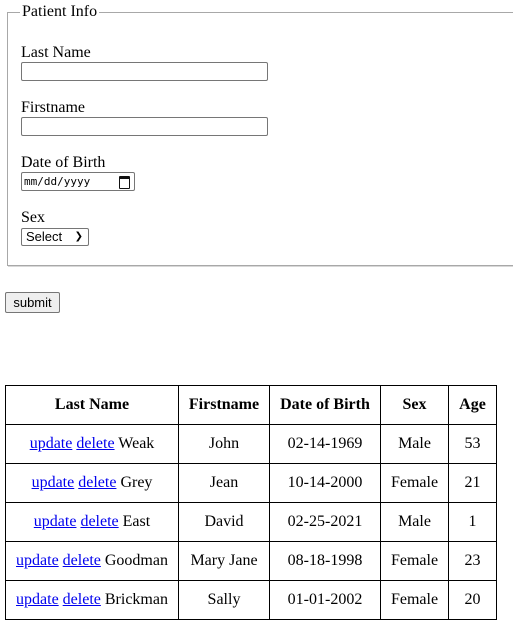 This screenshot has height=633, width=513. I want to click on cell-dob: 01-01-2002, so click(325, 600).